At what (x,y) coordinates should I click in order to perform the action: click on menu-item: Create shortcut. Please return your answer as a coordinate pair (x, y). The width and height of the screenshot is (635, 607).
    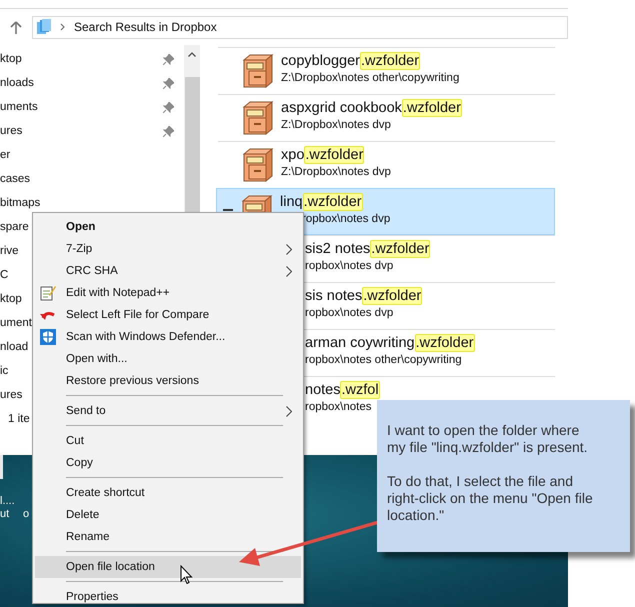
    Looking at the image, I should click on (168, 493).